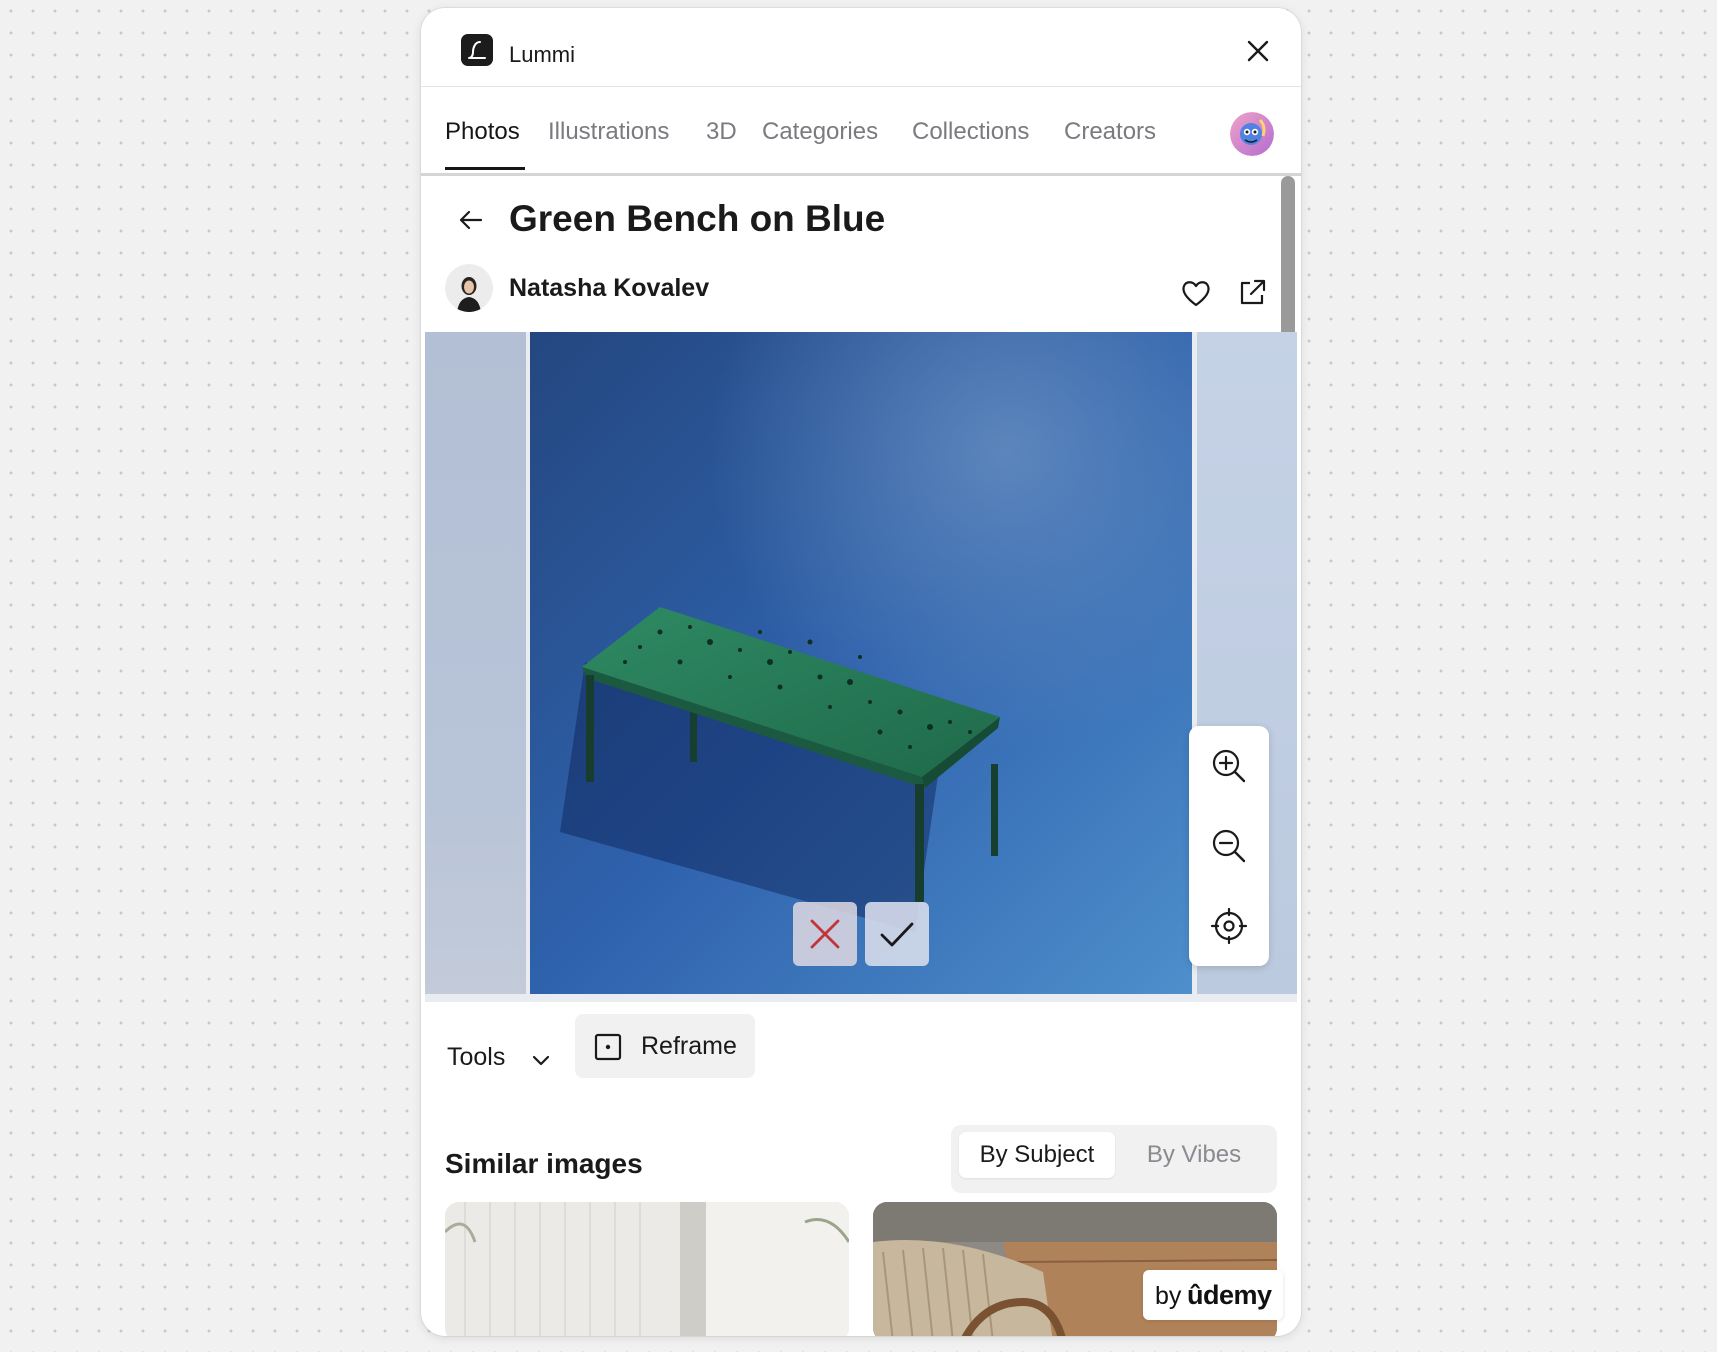 This screenshot has width=1717, height=1352. I want to click on similar-image-thumbnail, so click(647, 1269).